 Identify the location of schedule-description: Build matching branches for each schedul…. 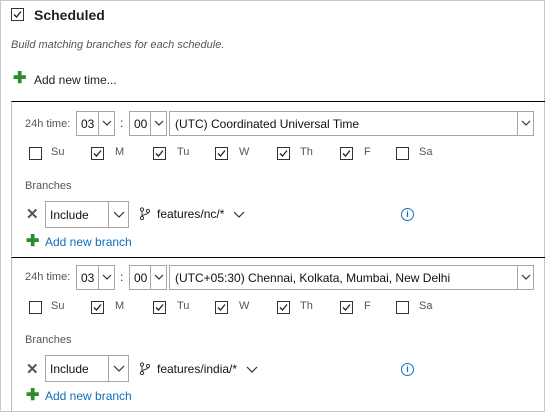
(118, 45).